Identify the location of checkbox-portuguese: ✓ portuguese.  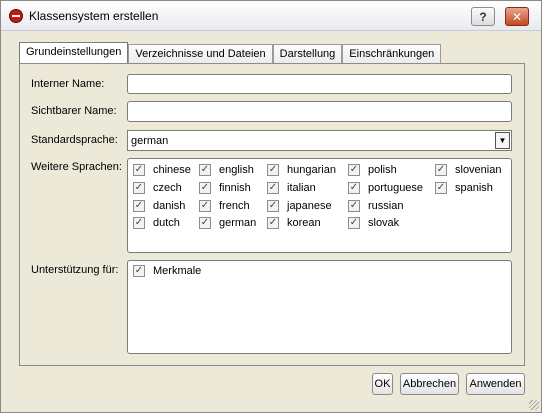
(385, 188).